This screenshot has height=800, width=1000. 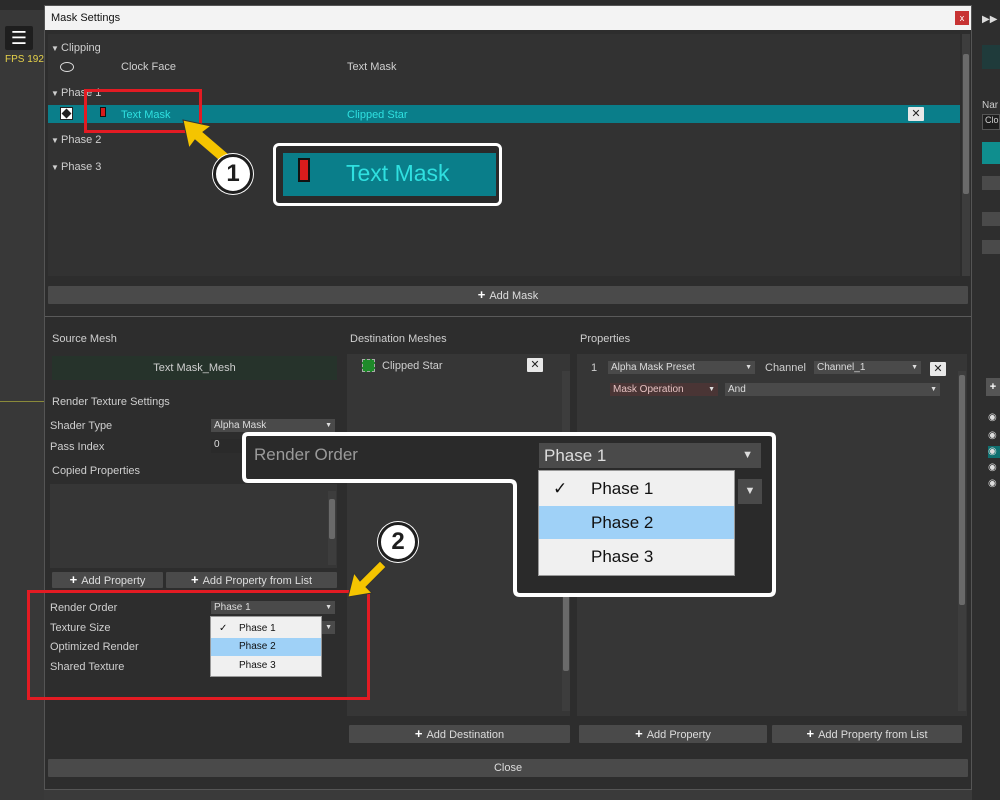 What do you see at coordinates (508, 18) in the screenshot?
I see `dialog-title: Mask Settings` at bounding box center [508, 18].